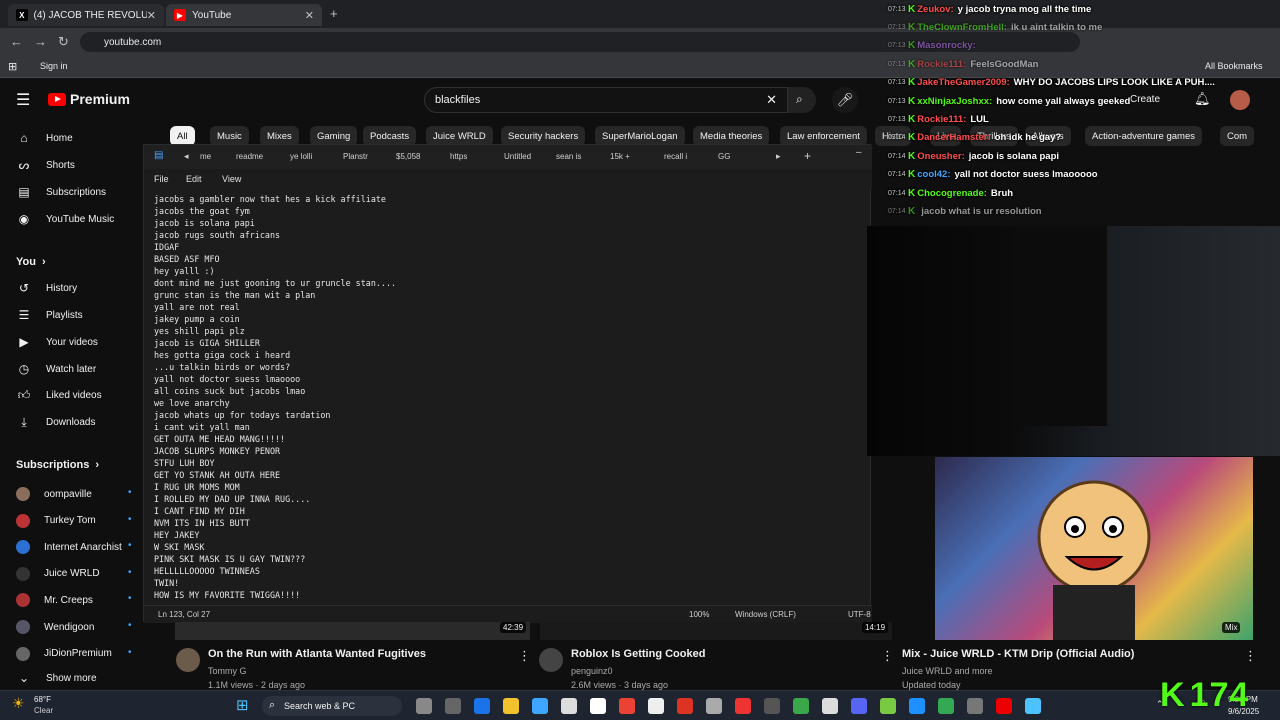 The image size is (1280, 720). Describe the element at coordinates (606, 100) in the screenshot. I see `search-input: blackfiles ✕` at that location.